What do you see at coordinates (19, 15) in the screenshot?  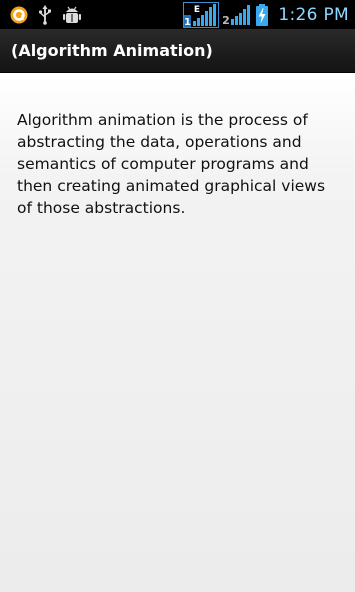 I see `notification-app-icon` at bounding box center [19, 15].